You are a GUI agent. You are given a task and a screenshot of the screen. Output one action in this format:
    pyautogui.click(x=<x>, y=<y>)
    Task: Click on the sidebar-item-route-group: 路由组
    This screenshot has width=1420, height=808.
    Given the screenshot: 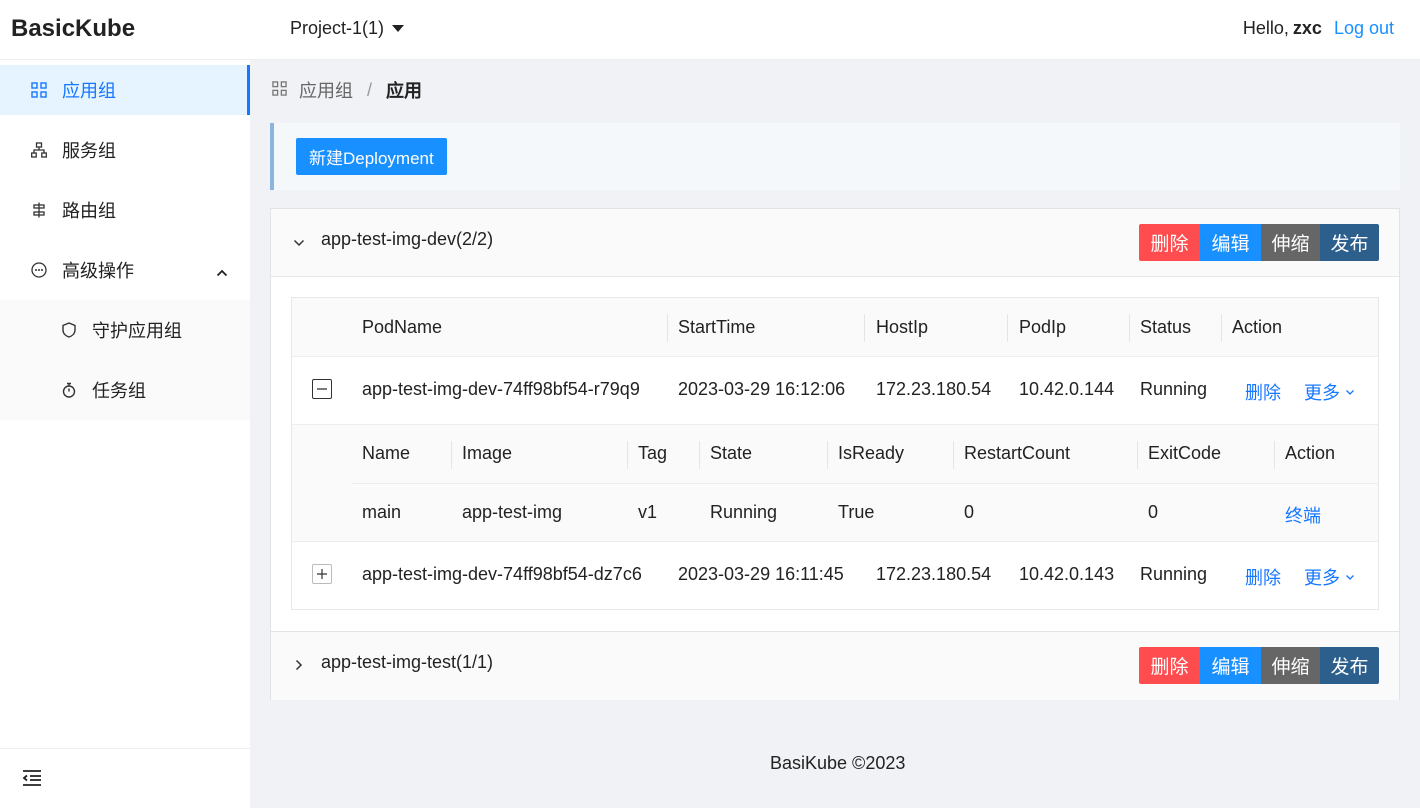 What is the action you would take?
    pyautogui.click(x=125, y=210)
    